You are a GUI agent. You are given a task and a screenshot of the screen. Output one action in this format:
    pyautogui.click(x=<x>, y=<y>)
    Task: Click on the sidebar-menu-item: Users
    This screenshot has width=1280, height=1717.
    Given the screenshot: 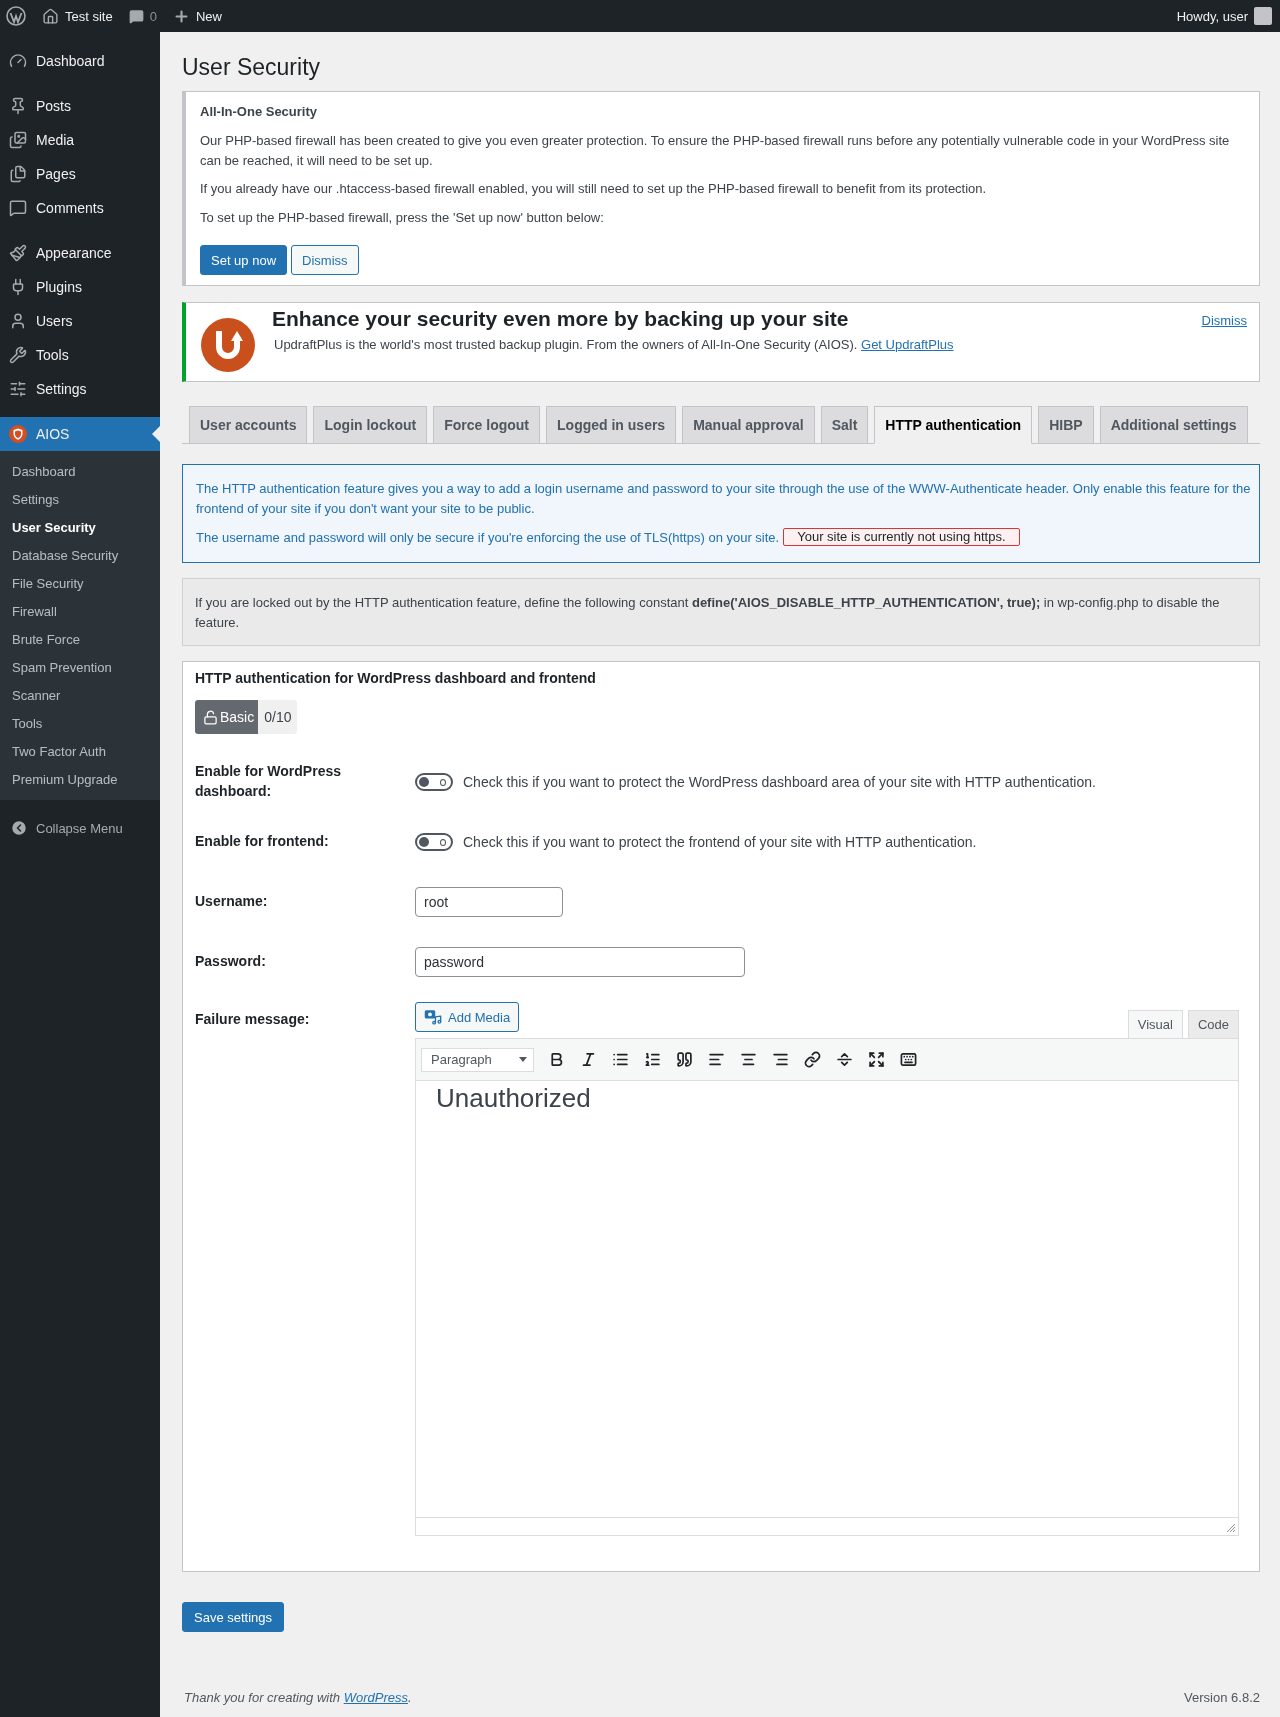 What is the action you would take?
    pyautogui.click(x=80, y=321)
    